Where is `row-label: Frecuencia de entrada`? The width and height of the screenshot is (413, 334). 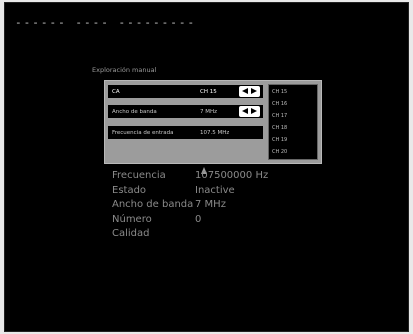
row-label: Frecuencia de entrada is located at coordinates (143, 132).